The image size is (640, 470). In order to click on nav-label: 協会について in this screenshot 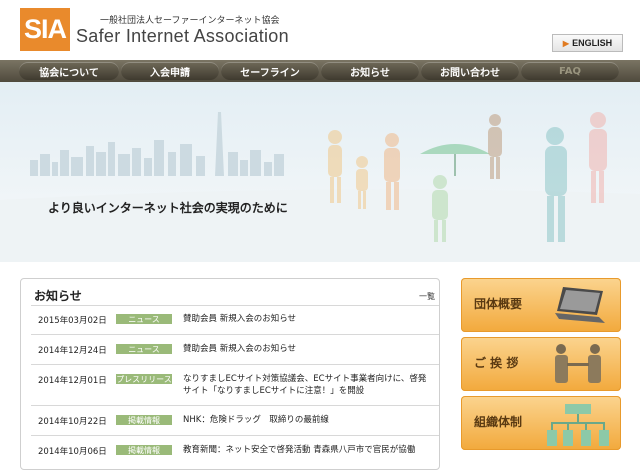, I will do `click(69, 73)`.